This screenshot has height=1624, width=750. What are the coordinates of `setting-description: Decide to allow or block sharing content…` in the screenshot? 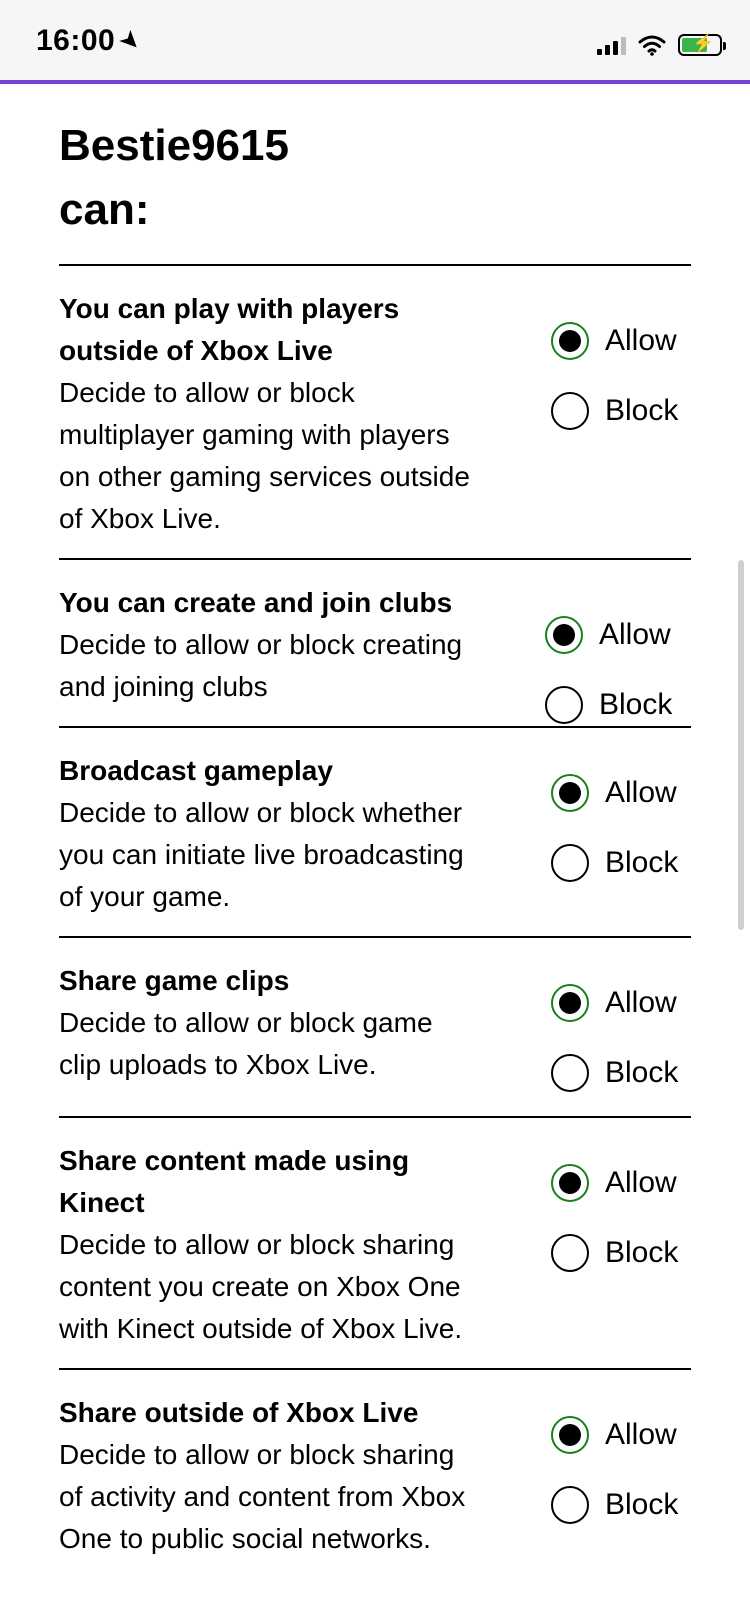 It's located at (261, 1286).